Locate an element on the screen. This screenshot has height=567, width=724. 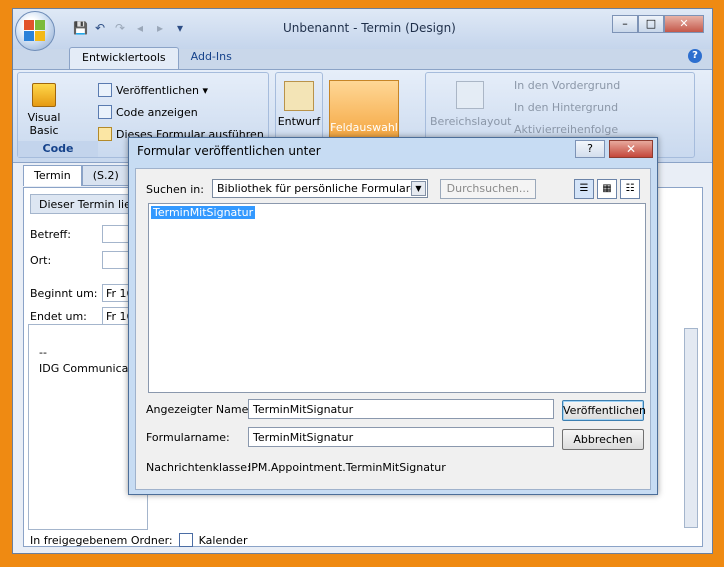
send-to-back-button: In den Hintergrund is located at coordinates (567, 112).